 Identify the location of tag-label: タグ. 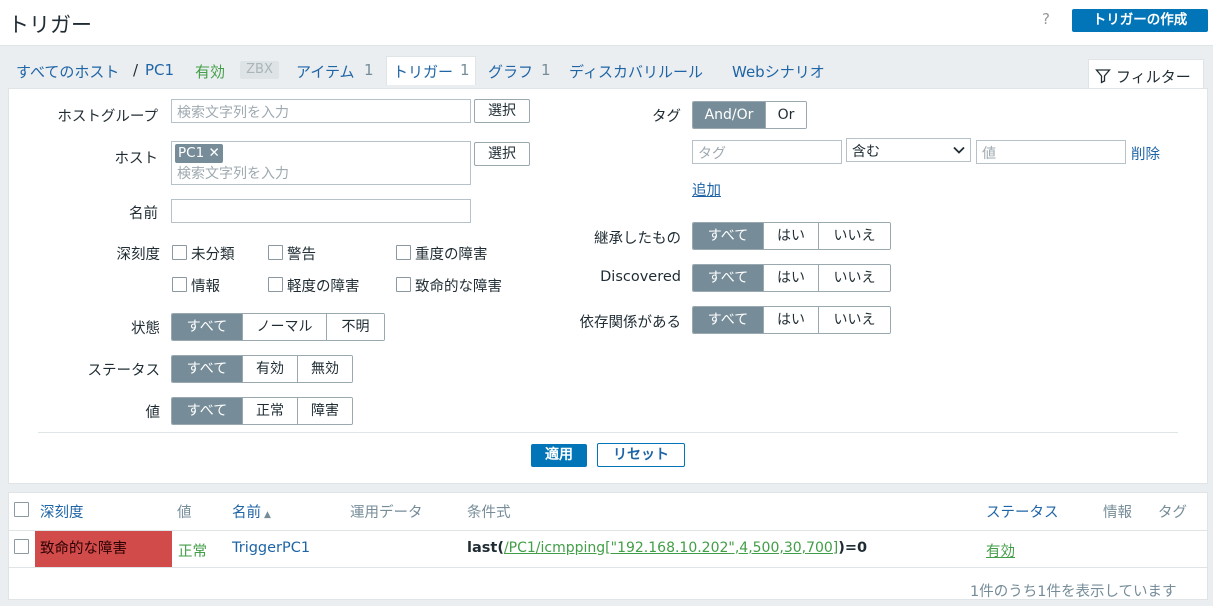
(666, 117).